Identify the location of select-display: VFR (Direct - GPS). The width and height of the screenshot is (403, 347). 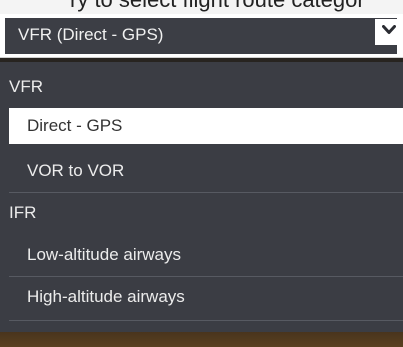
(201, 36).